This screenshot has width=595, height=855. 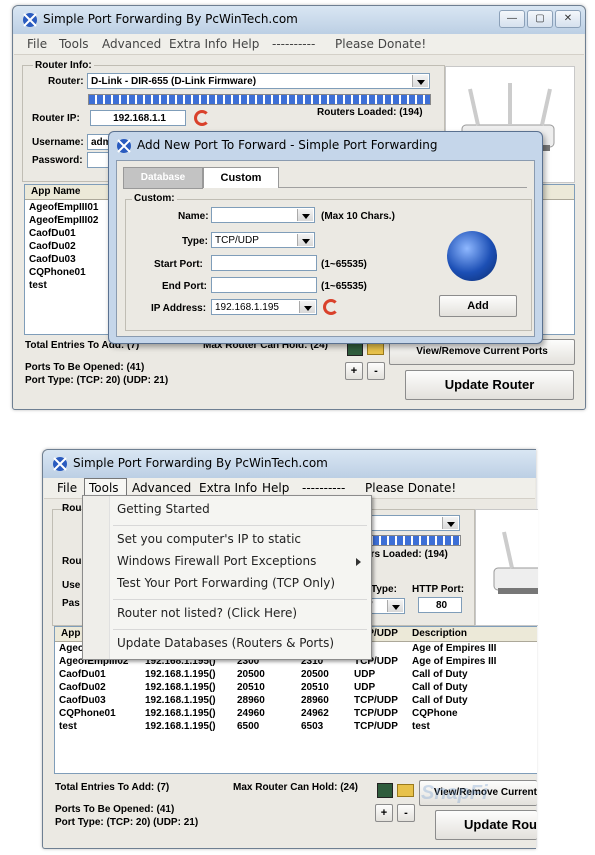 I want to click on router-ip-field: 192.168.1.1, so click(x=138, y=118).